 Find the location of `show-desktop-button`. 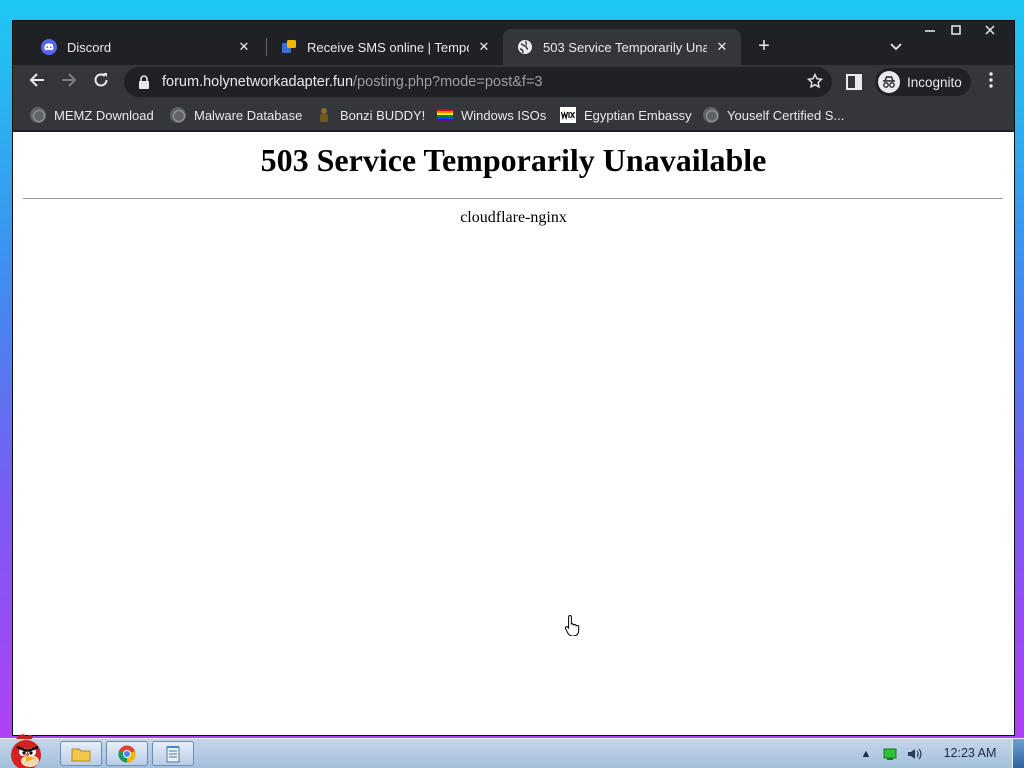

show-desktop-button is located at coordinates (1018, 753).